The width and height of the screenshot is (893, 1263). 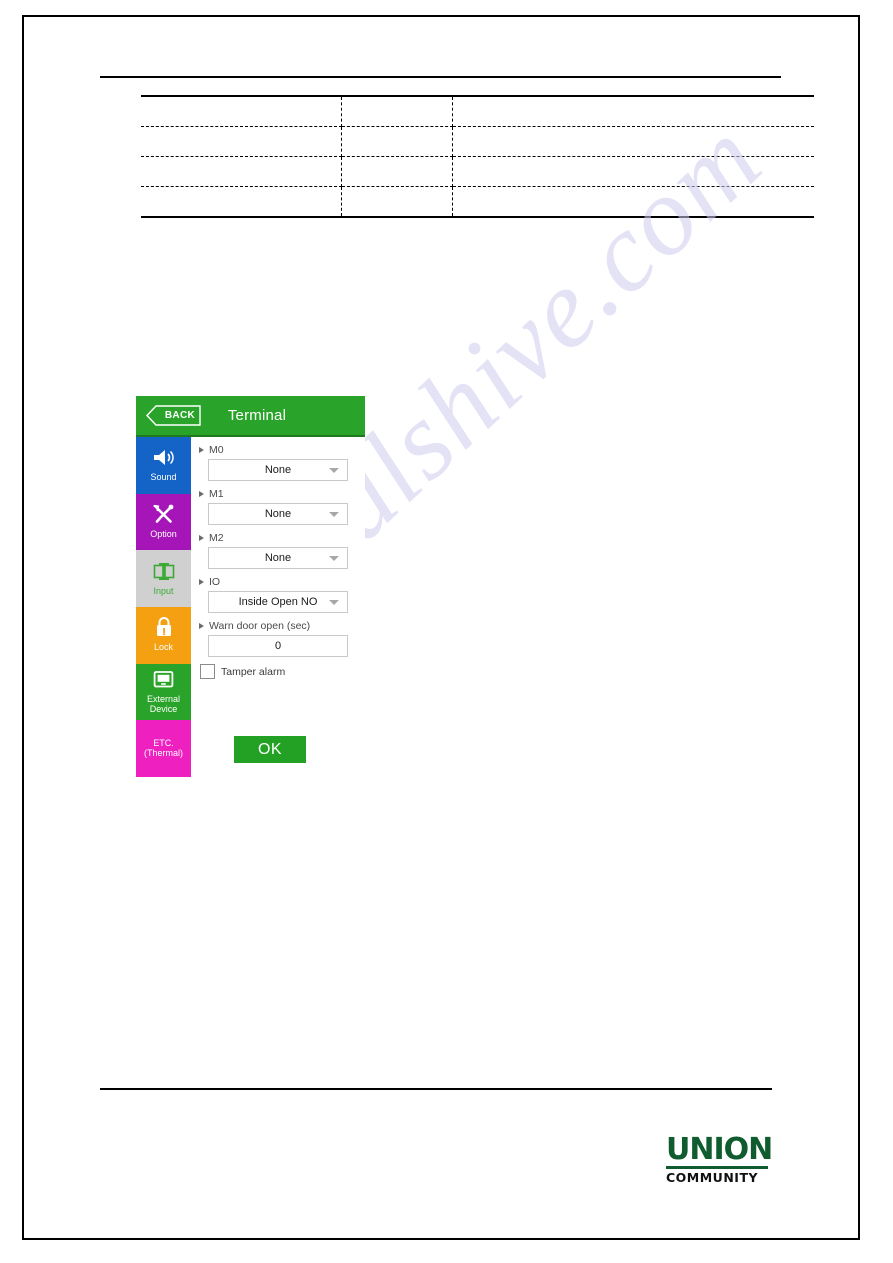 I want to click on sidebar-item-label: Input, so click(x=163, y=590).